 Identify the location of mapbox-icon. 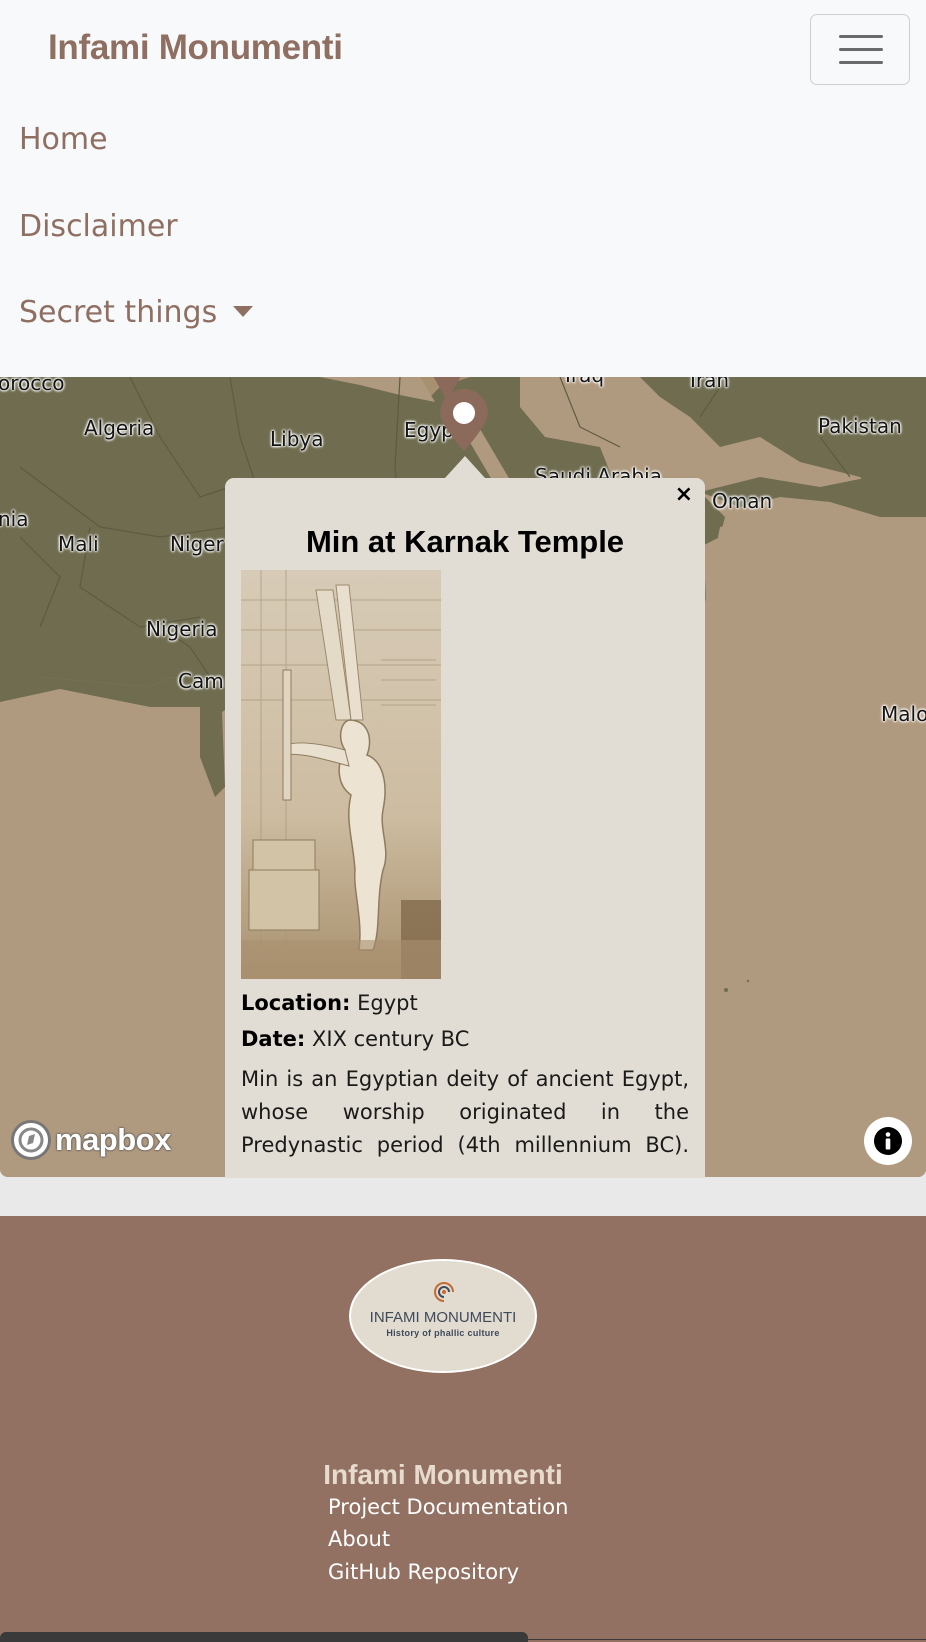
(31, 1140).